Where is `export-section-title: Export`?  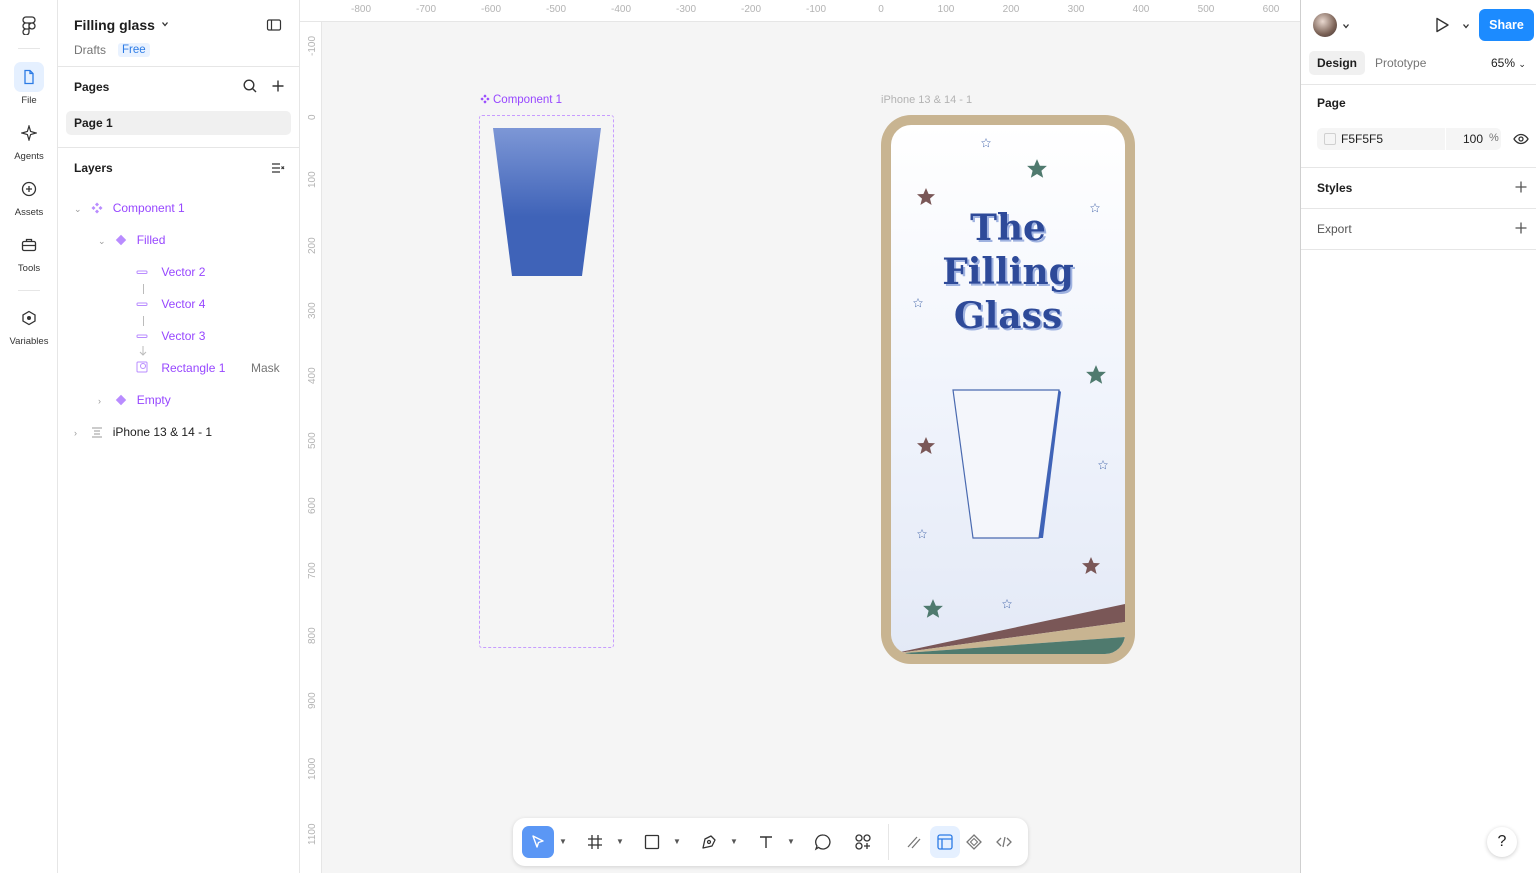 export-section-title: Export is located at coordinates (1334, 229).